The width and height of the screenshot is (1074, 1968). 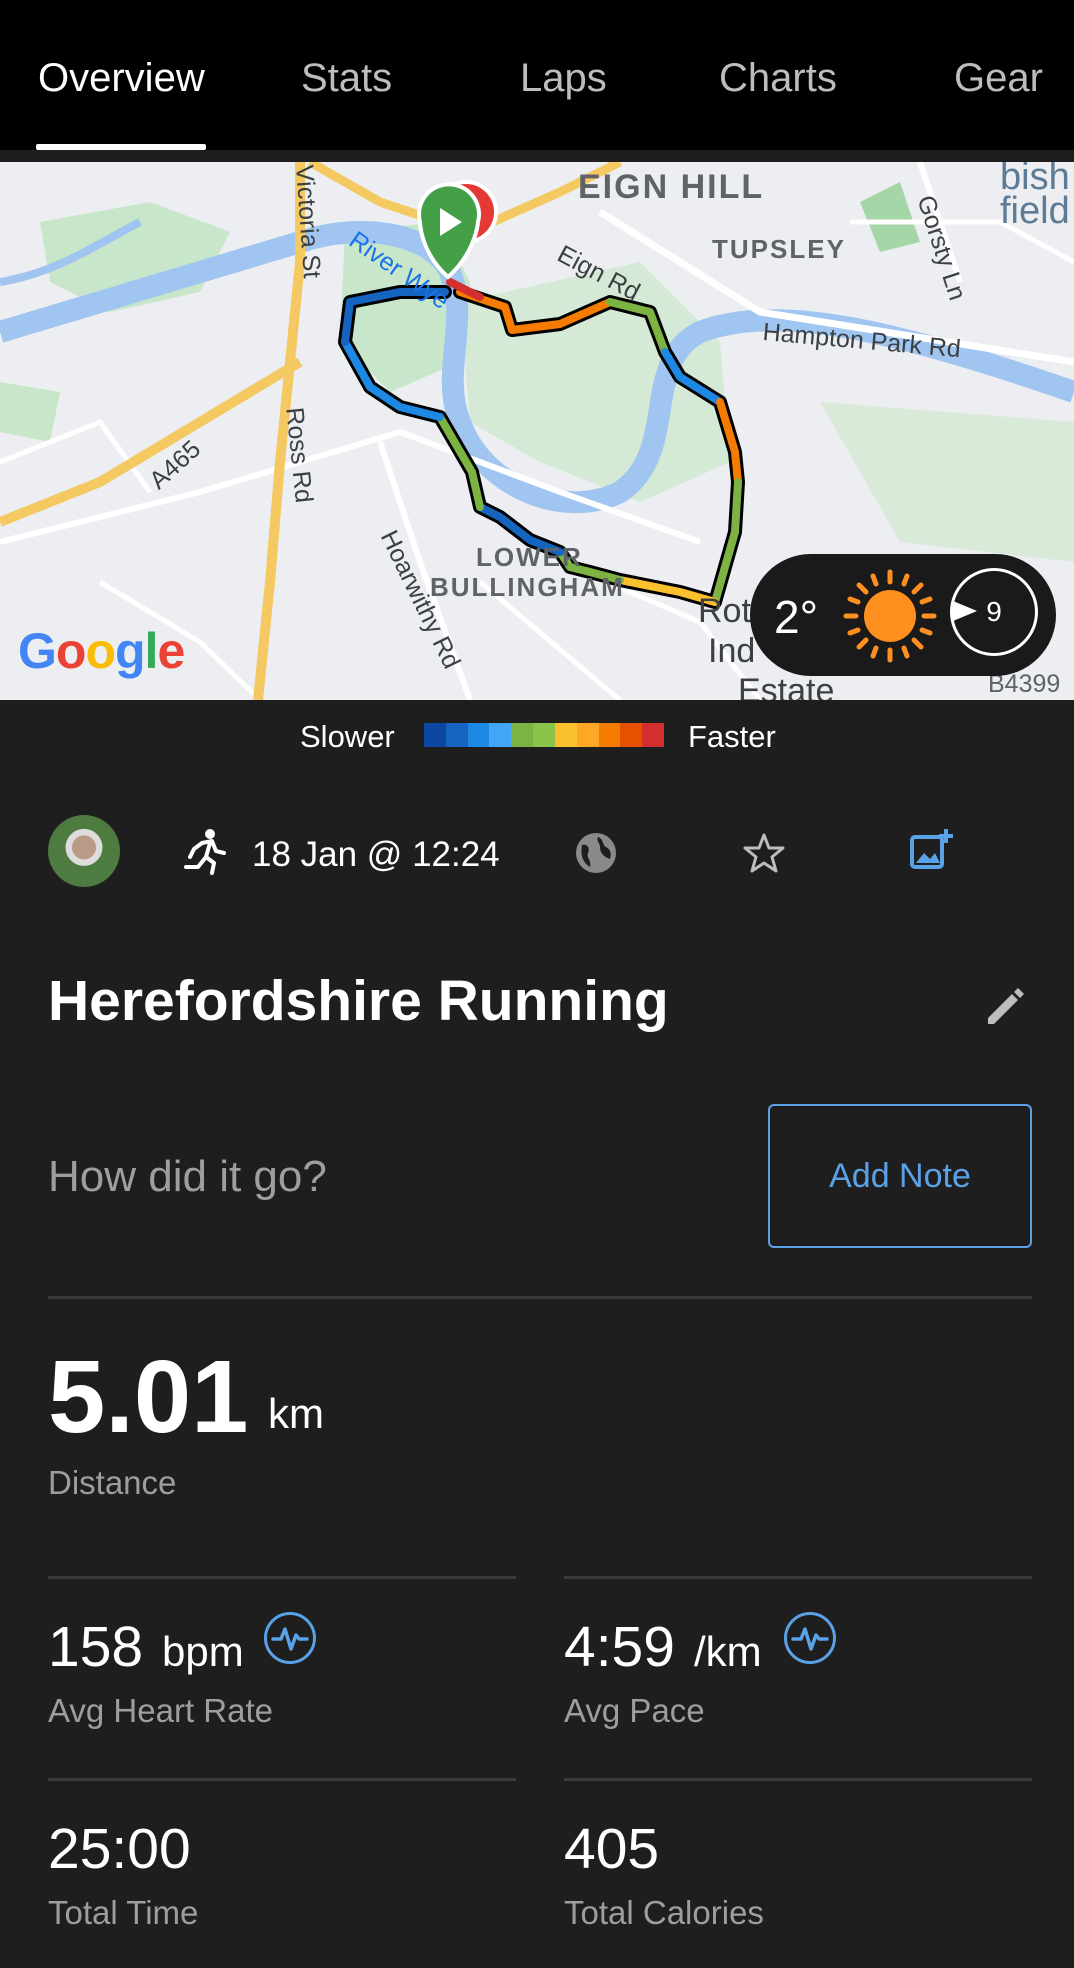 I want to click on tab-bar: Overview Stats Laps Charts Gear, so click(x=537, y=75).